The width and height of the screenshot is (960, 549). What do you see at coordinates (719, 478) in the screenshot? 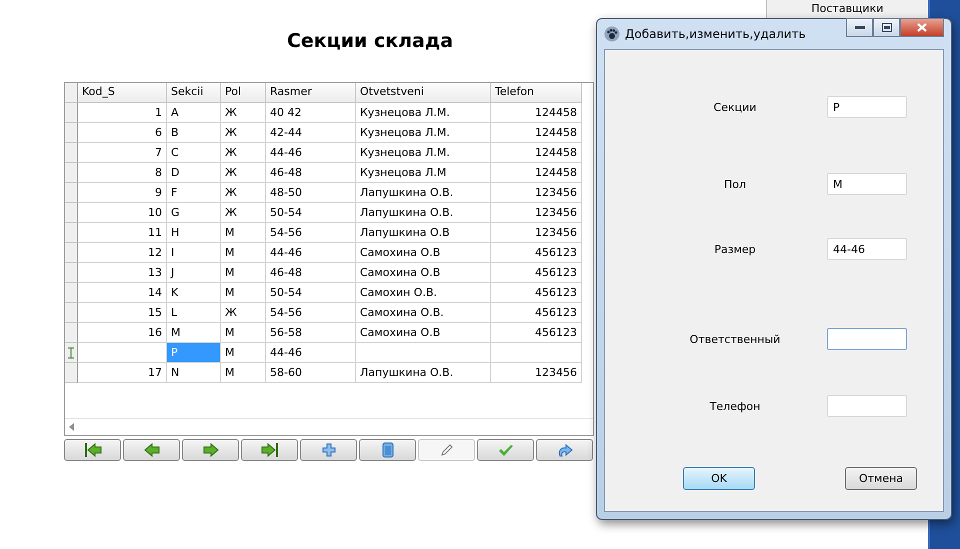
I see `ok-button: OK` at bounding box center [719, 478].